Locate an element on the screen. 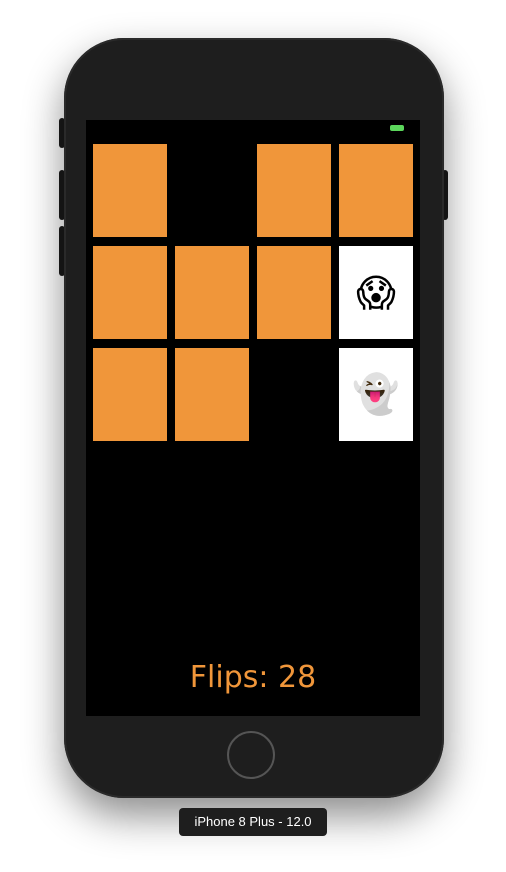  device-name-label: iPhone 8 Plus - 12.0 is located at coordinates (253, 822).